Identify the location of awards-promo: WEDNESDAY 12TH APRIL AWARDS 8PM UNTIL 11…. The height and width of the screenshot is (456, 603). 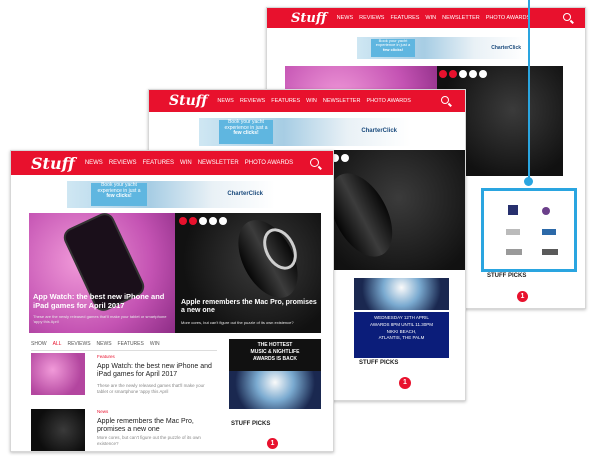
(401, 335).